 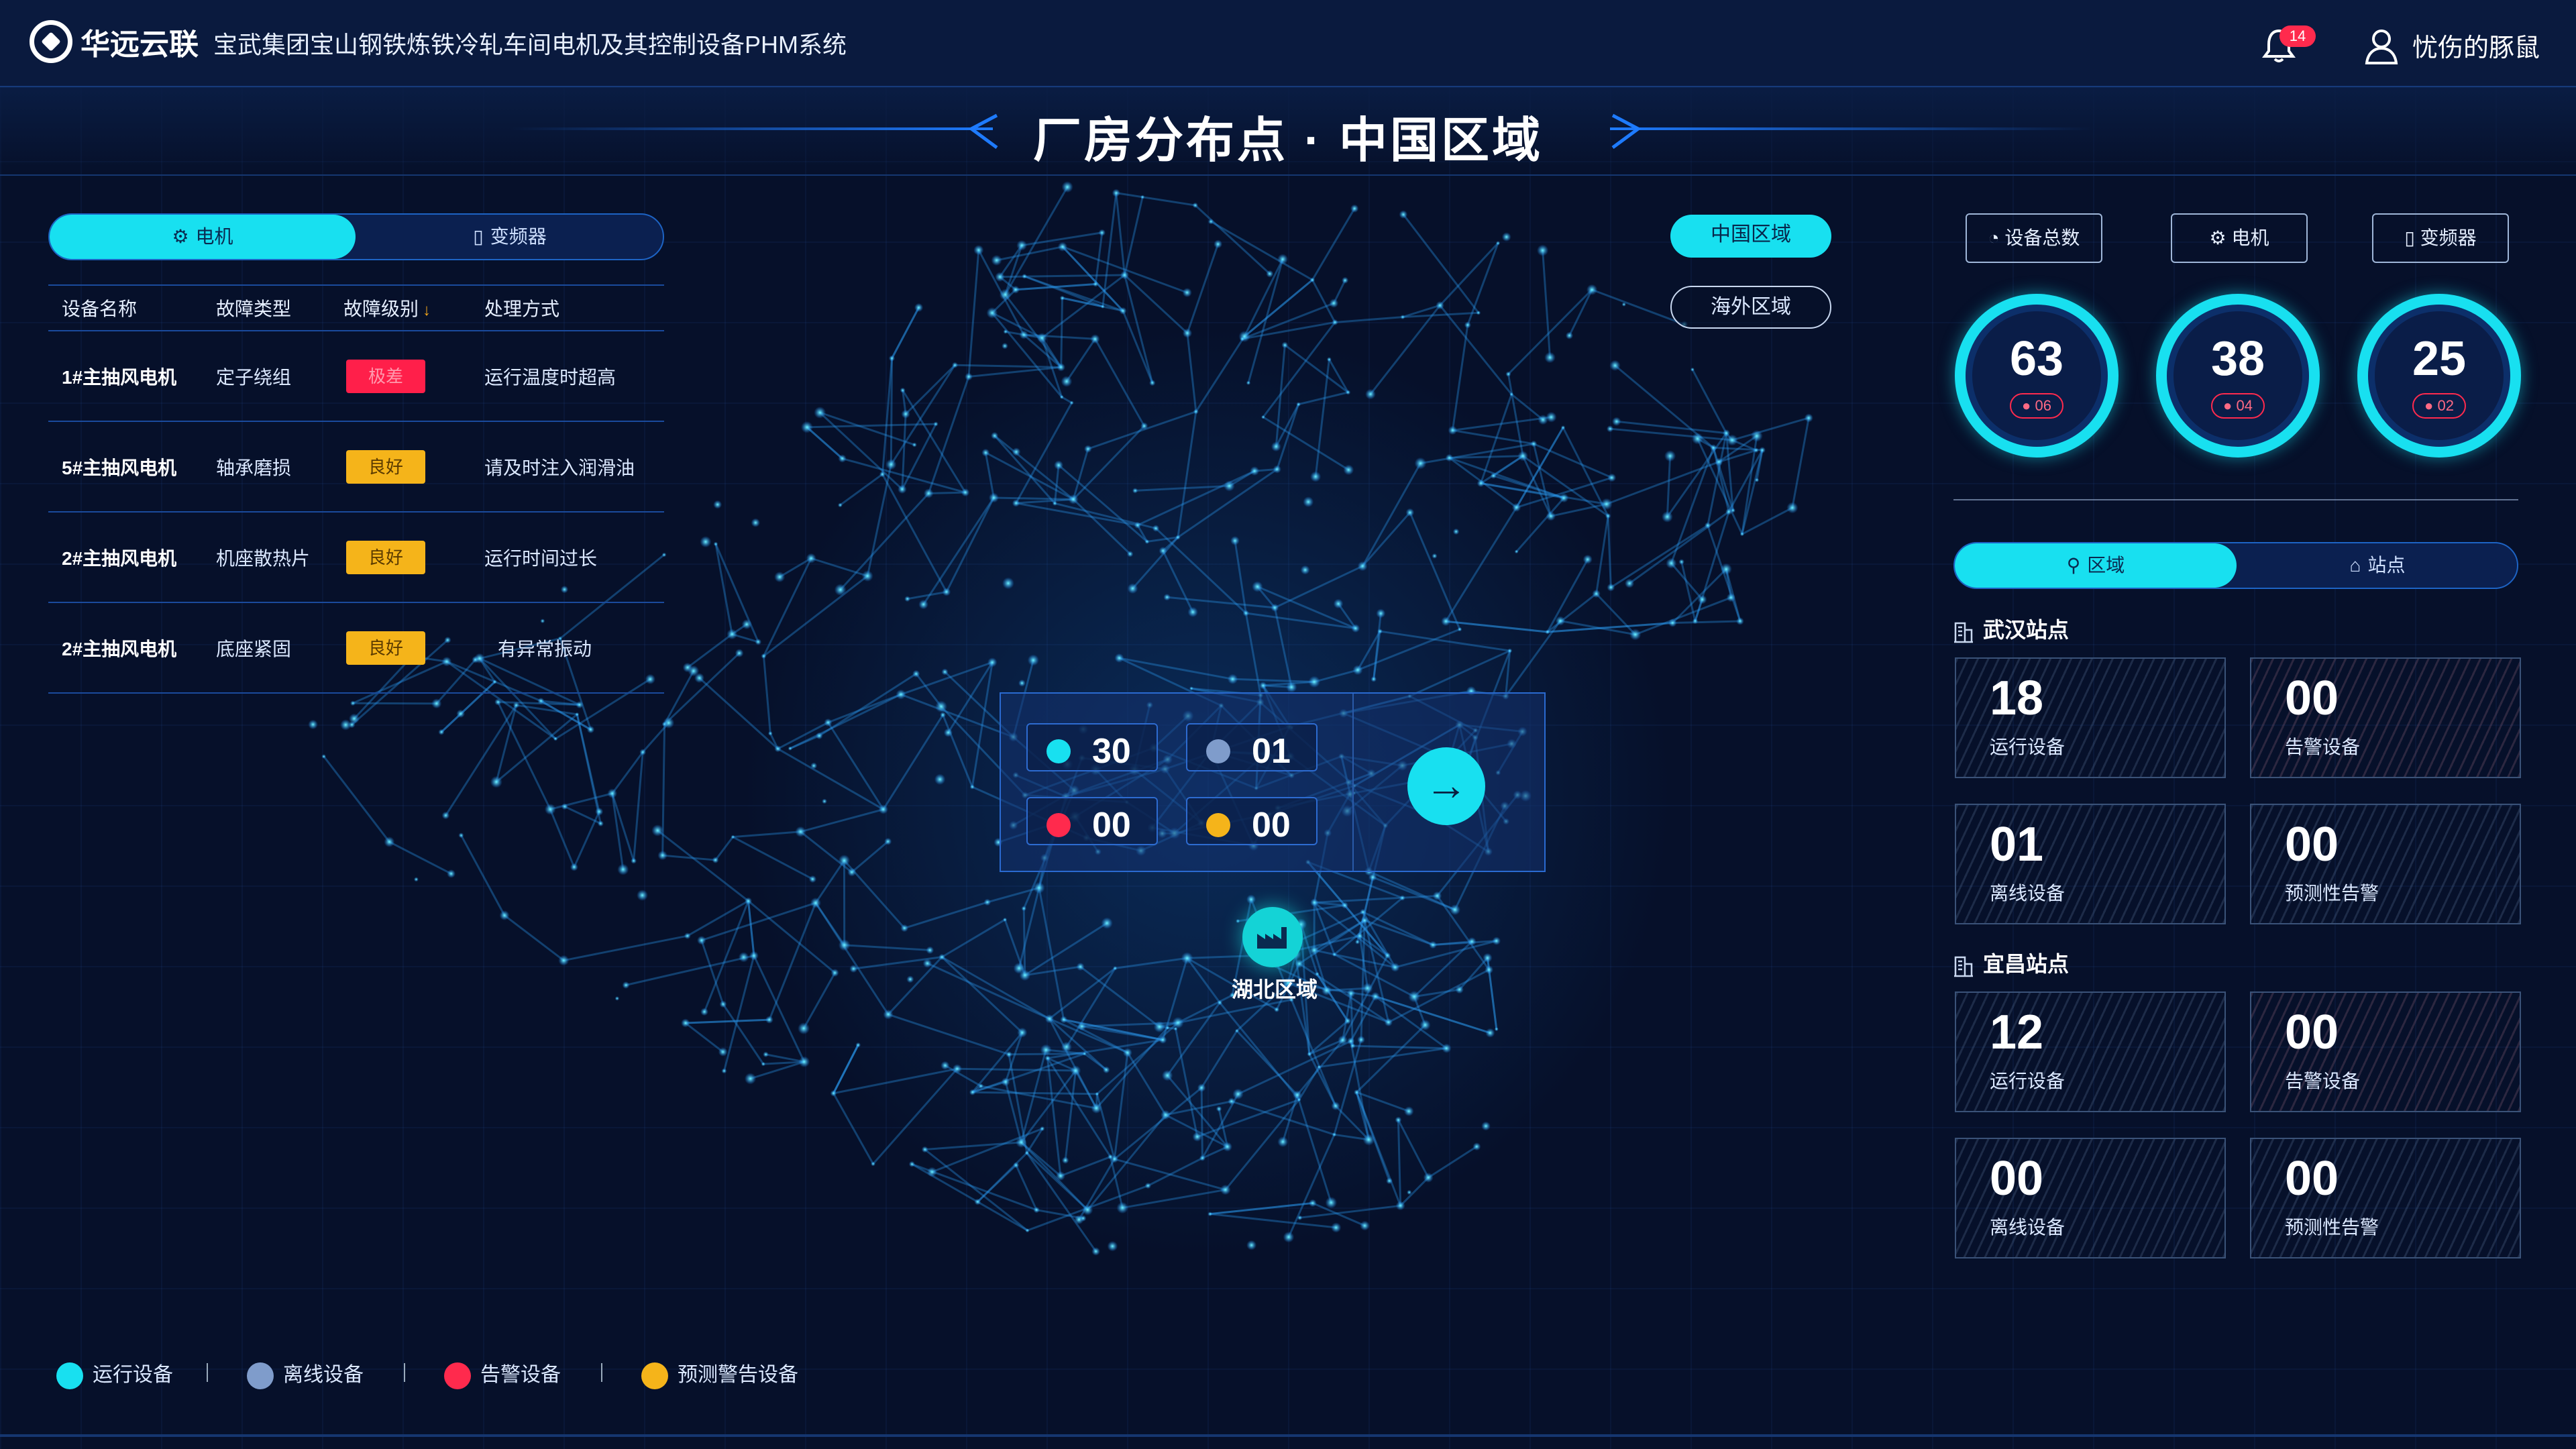 What do you see at coordinates (2017, 1032) in the screenshot?
I see `card-value: 12` at bounding box center [2017, 1032].